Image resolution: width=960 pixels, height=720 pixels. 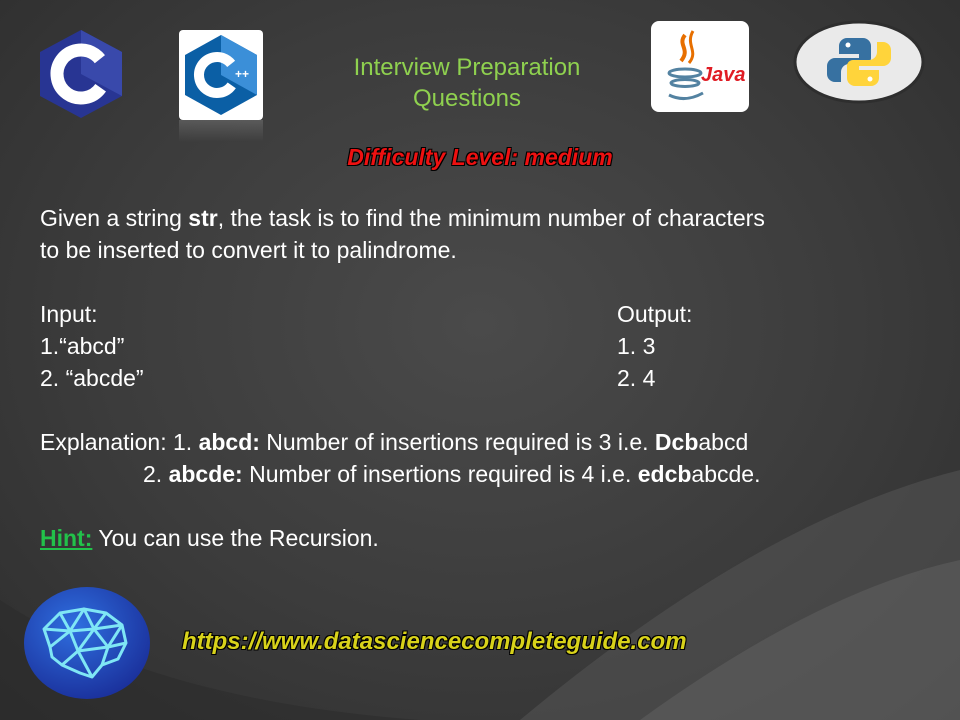 I want to click on title-line-1: Interview Preparation, so click(x=467, y=67).